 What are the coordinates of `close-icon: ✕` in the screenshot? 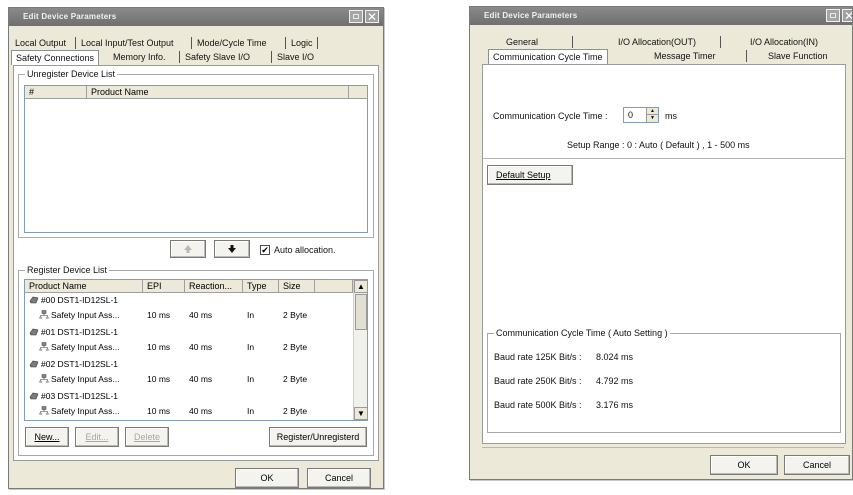 It's located at (372, 17).